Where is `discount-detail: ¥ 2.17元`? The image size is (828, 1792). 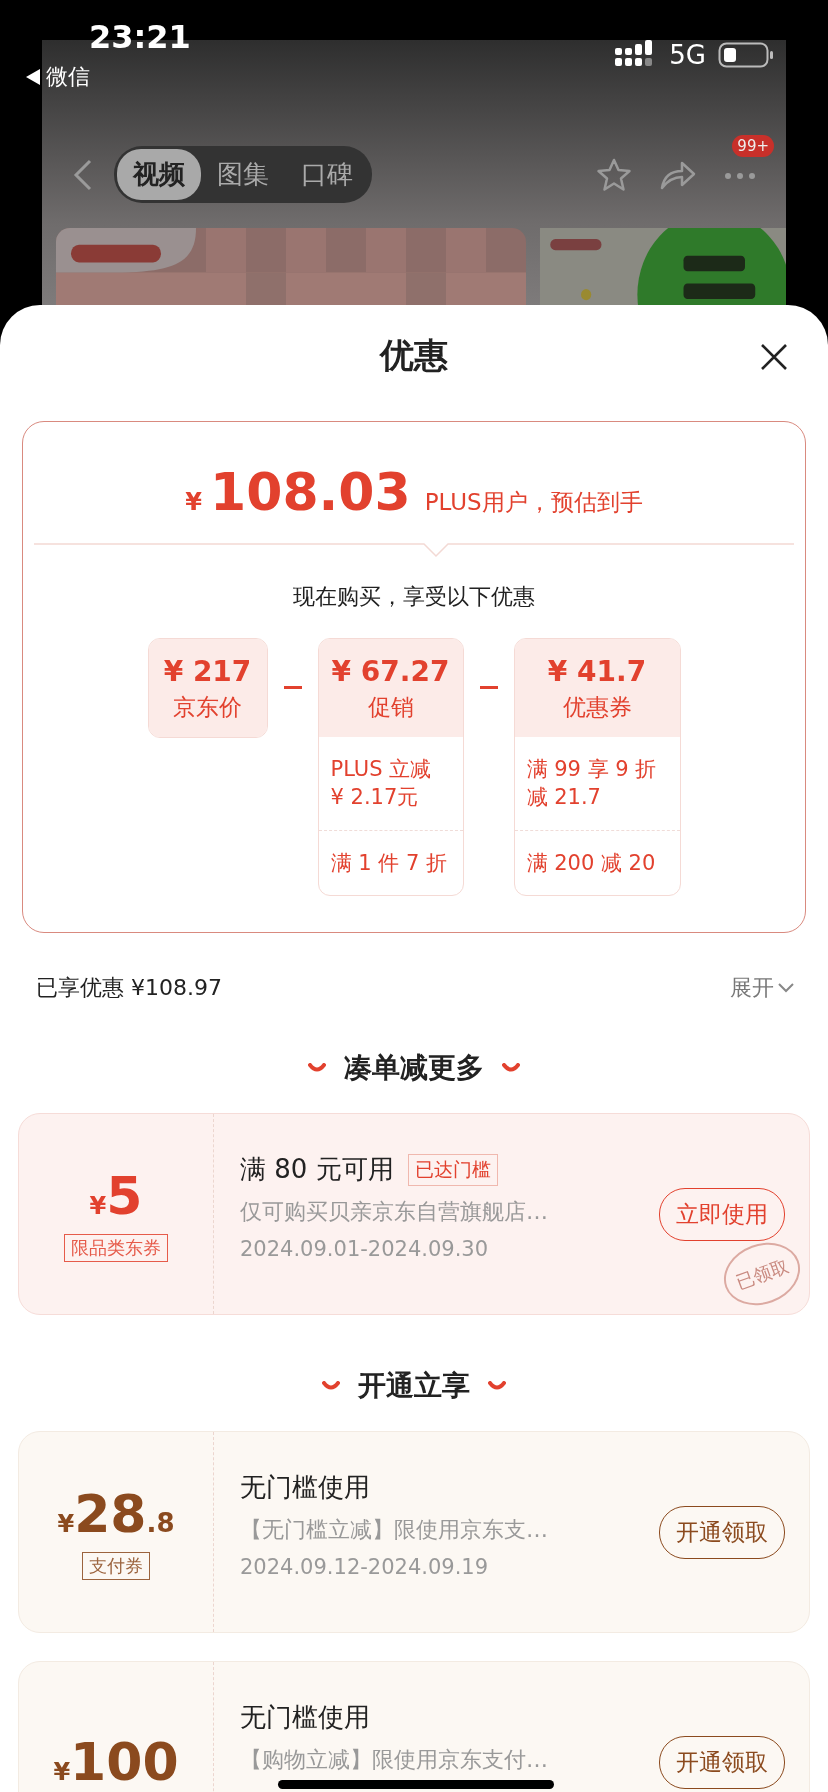 discount-detail: ¥ 2.17元 is located at coordinates (374, 798).